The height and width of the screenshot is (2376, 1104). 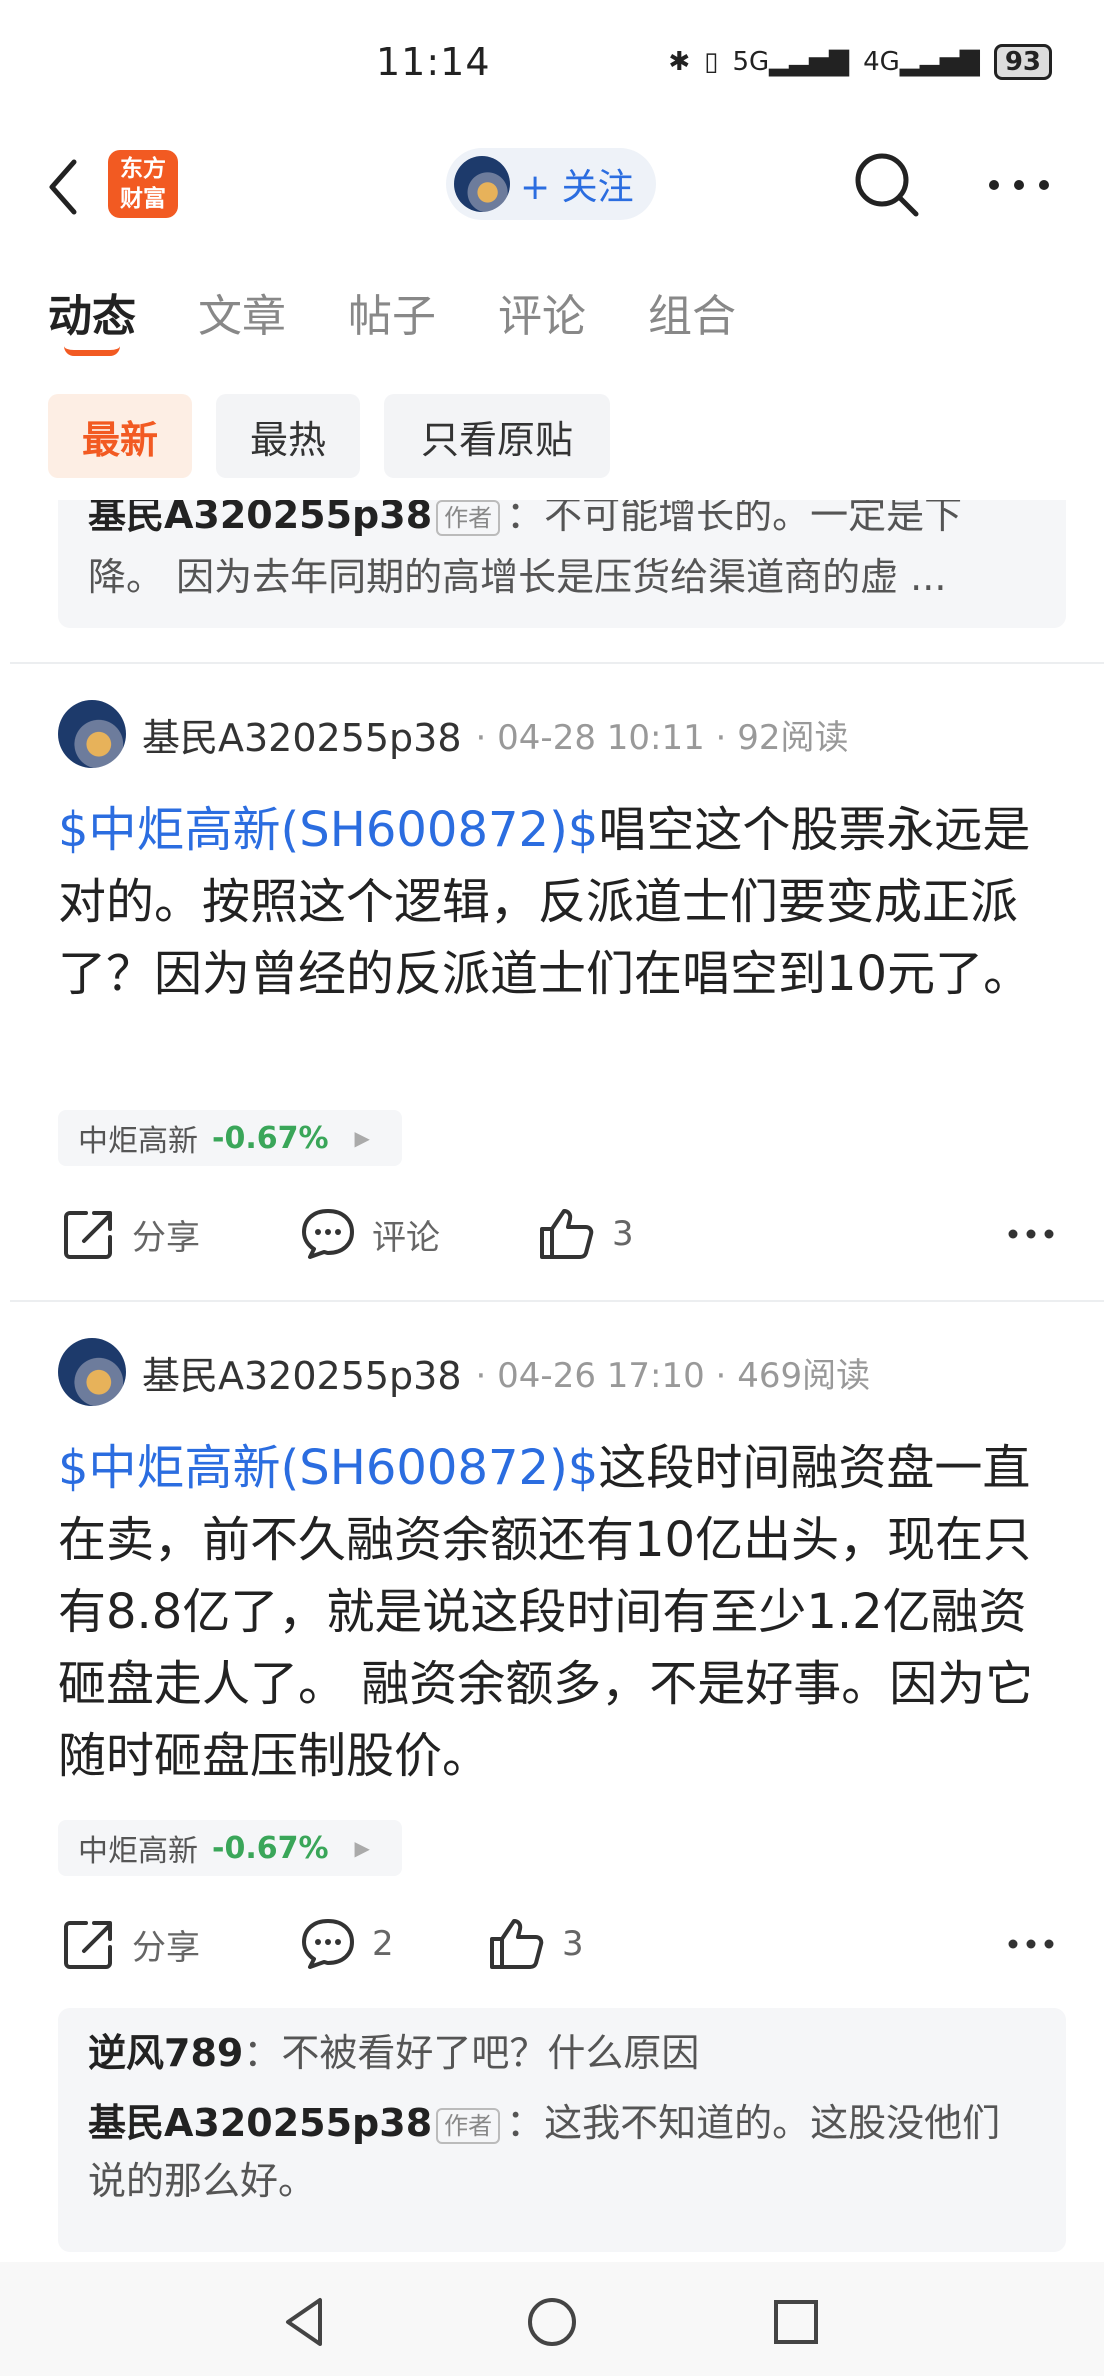 What do you see at coordinates (288, 436) in the screenshot?
I see `filter-hottest: 最热` at bounding box center [288, 436].